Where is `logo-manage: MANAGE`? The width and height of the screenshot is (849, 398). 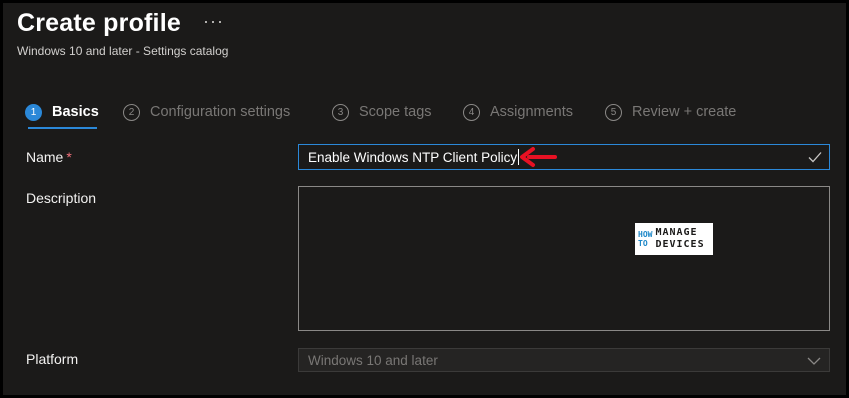 logo-manage: MANAGE is located at coordinates (676, 232).